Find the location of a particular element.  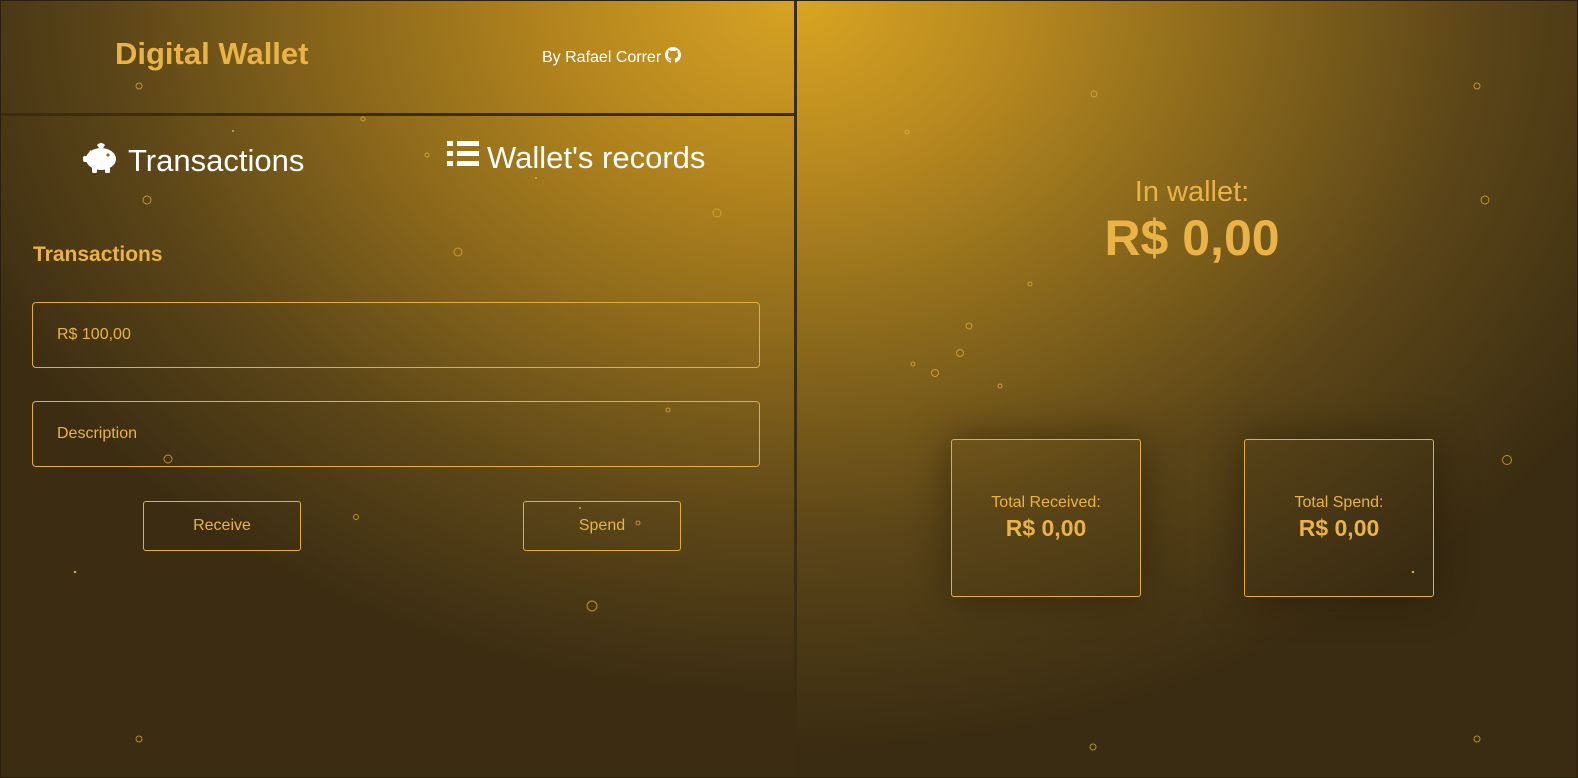

author-link: By Rafael Correr is located at coordinates (612, 57).